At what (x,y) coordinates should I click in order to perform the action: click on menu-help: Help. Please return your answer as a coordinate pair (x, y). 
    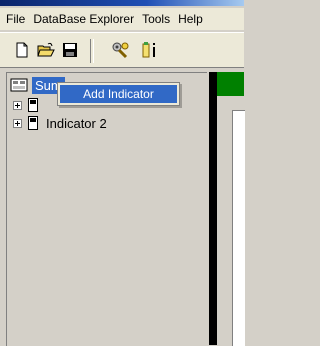
    Looking at the image, I should click on (190, 19).